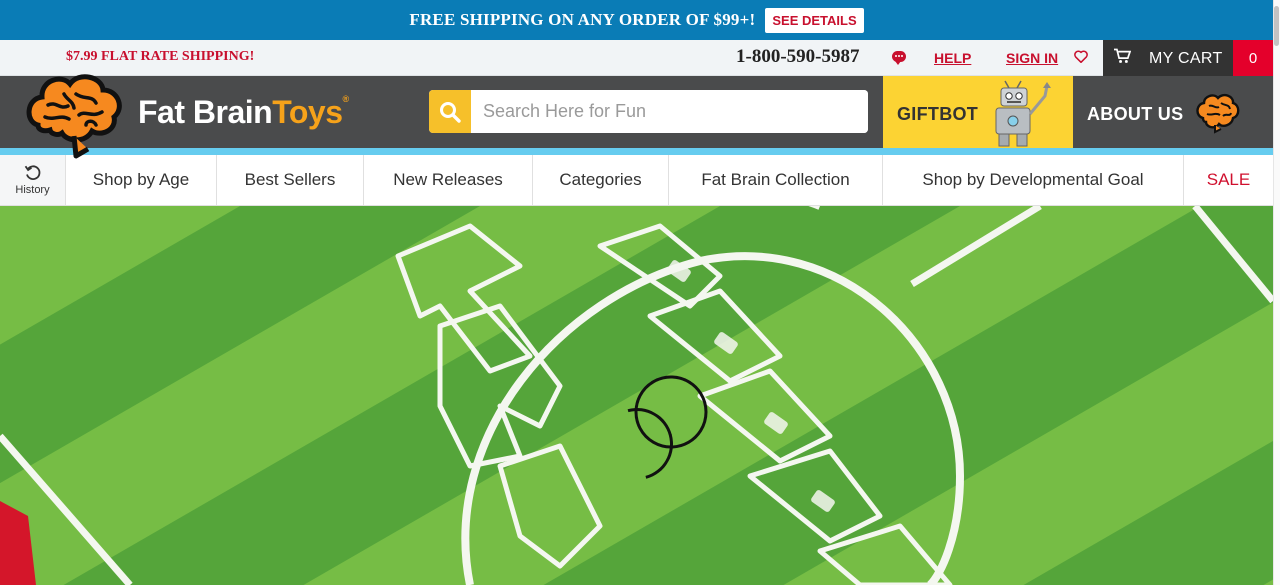 The width and height of the screenshot is (1280, 585). What do you see at coordinates (448, 180) in the screenshot?
I see `nav-new-releases: New Releases` at bounding box center [448, 180].